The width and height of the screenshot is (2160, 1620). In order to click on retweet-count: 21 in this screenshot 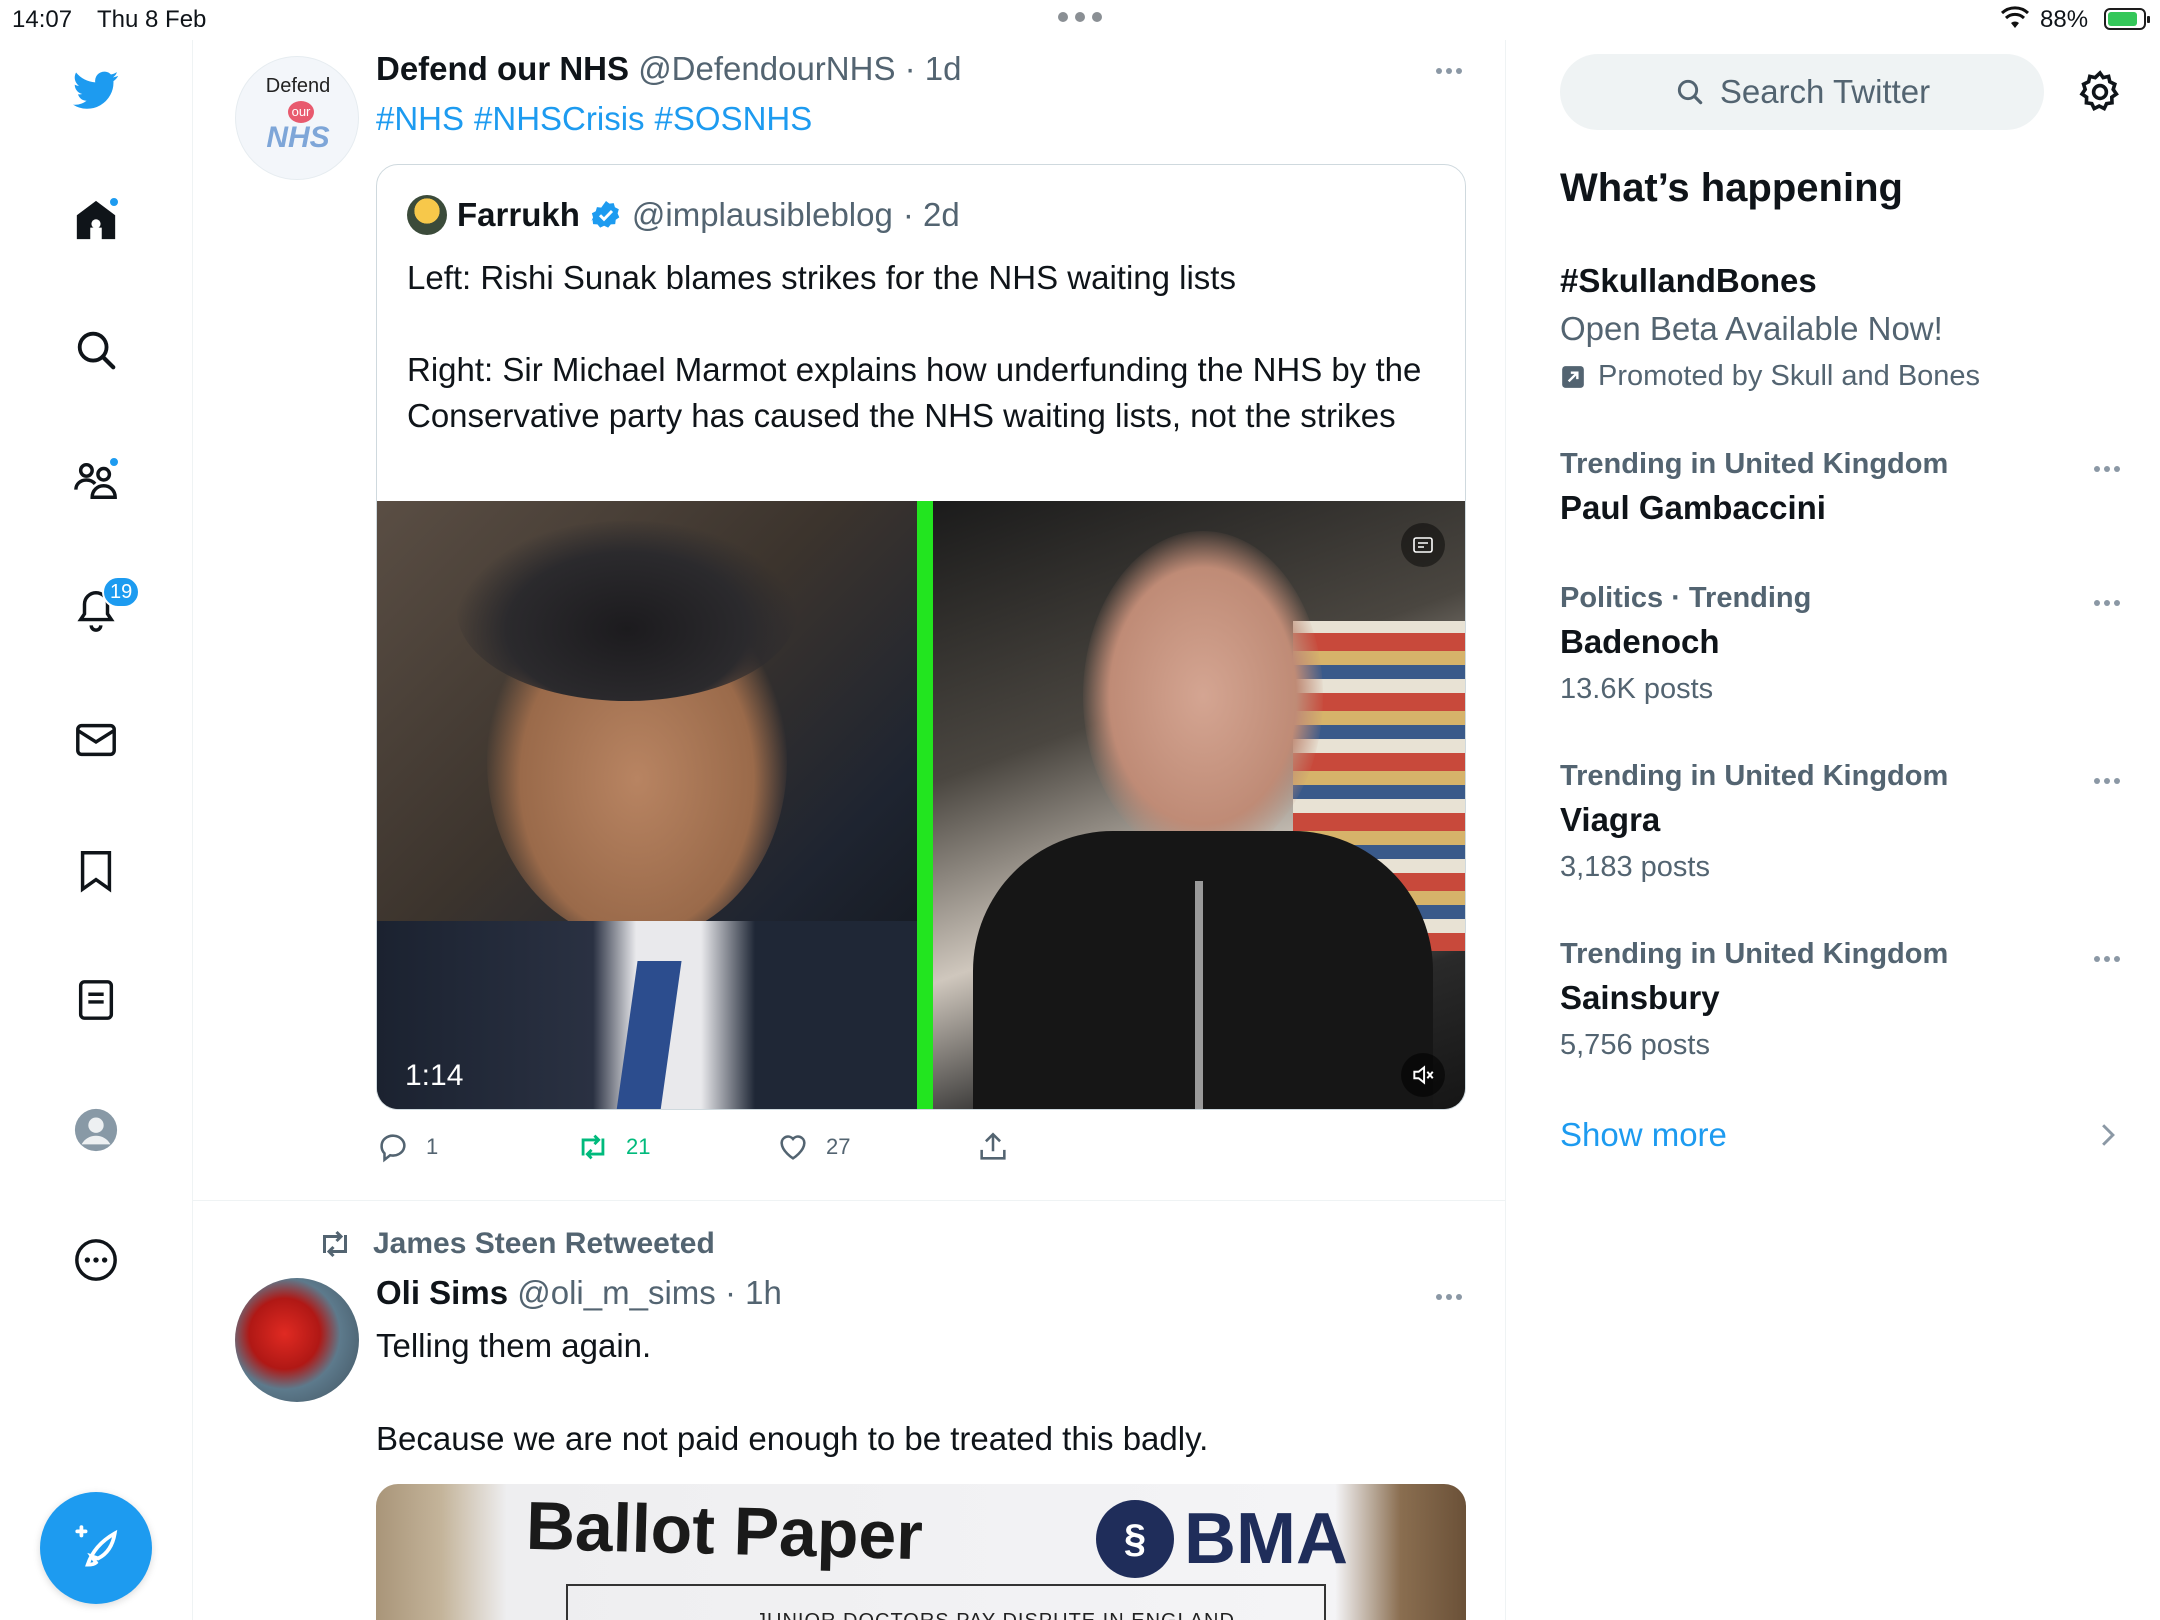, I will do `click(638, 1146)`.